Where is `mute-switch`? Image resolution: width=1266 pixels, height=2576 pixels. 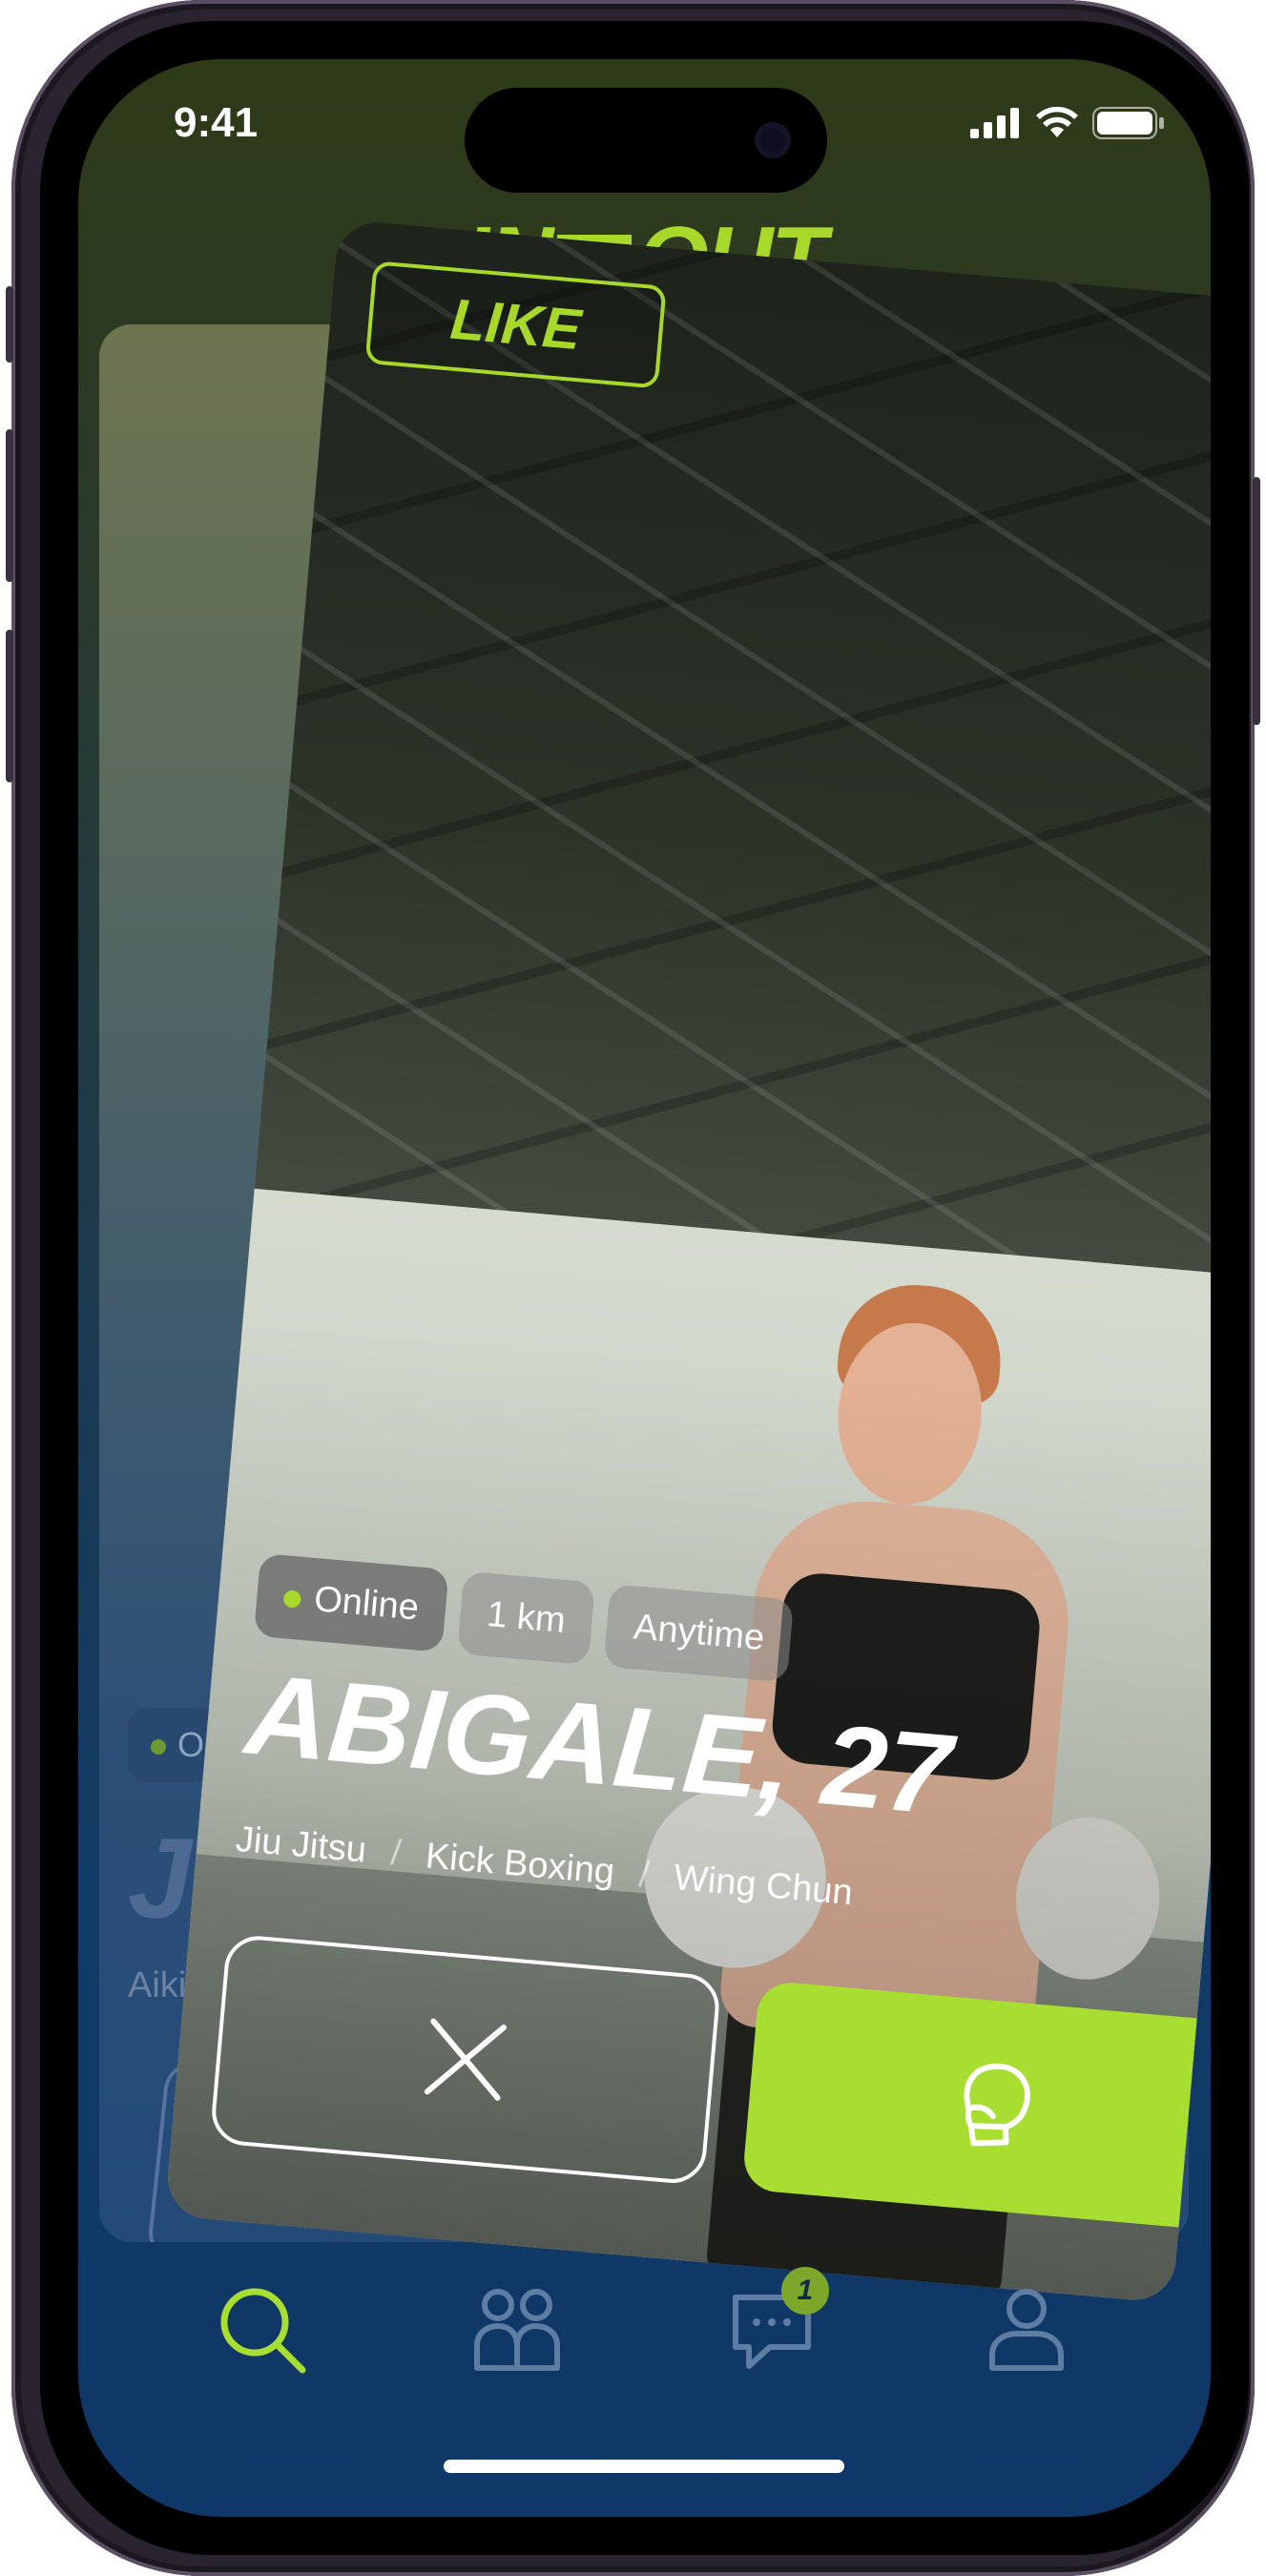 mute-switch is located at coordinates (9, 324).